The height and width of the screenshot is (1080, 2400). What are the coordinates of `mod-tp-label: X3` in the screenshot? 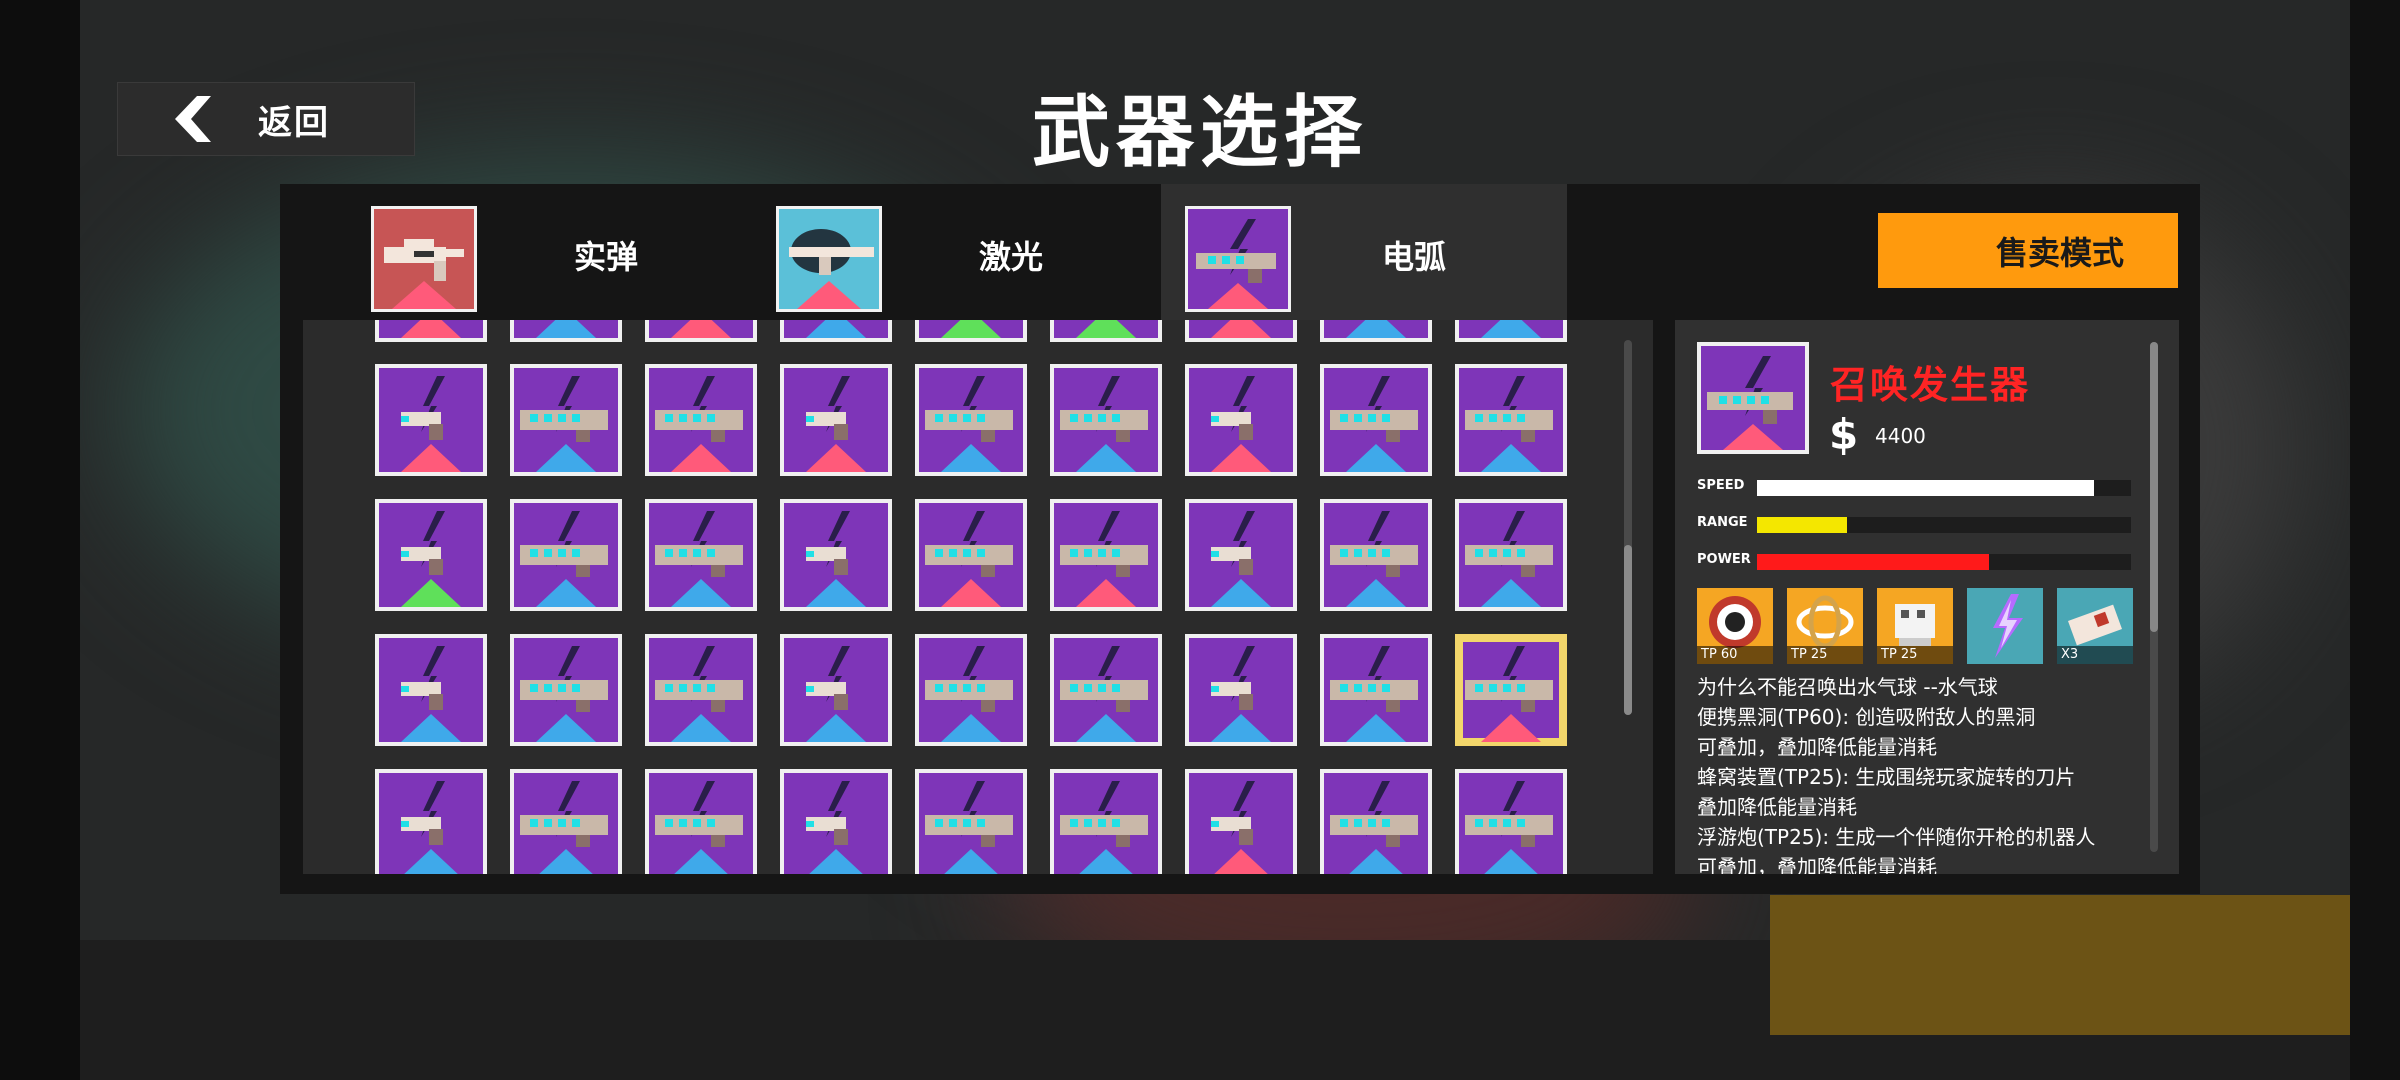 It's located at (2095, 655).